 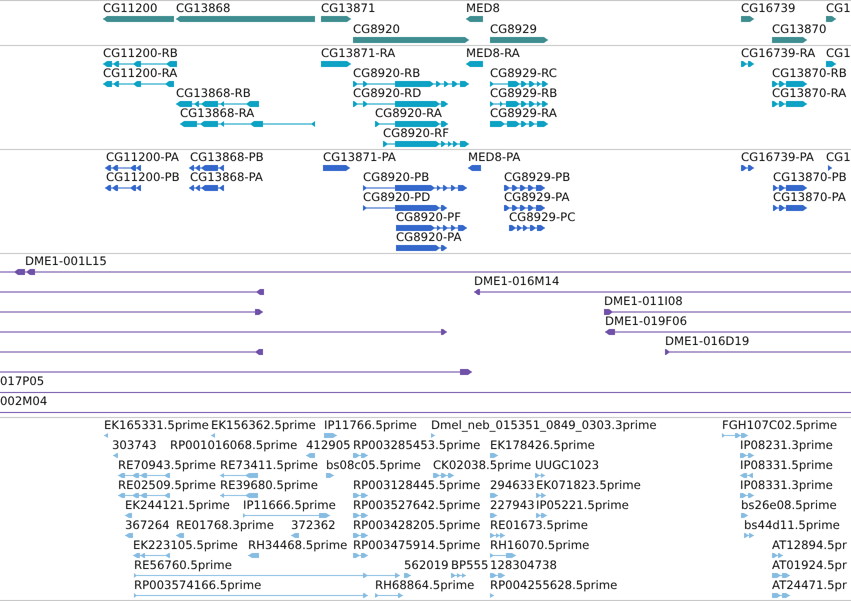 What do you see at coordinates (396, 197) in the screenshot?
I see `protein-label: CG8920-PD` at bounding box center [396, 197].